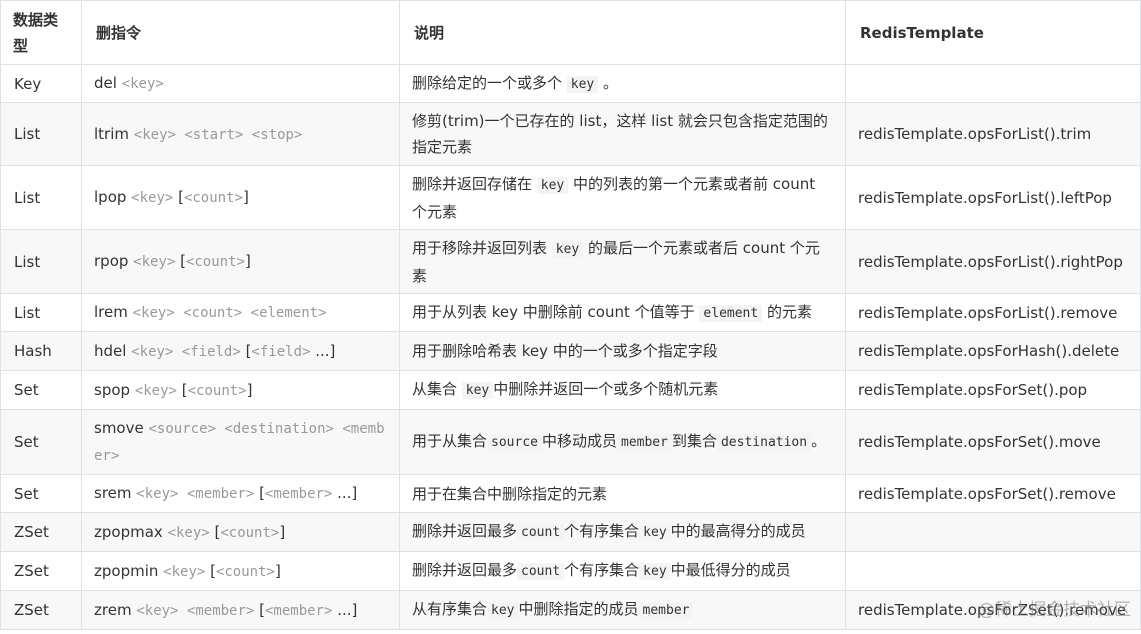 The width and height of the screenshot is (1141, 634). Describe the element at coordinates (993, 197) in the screenshot. I see `redistemplate-cell: redisTemplate.opsForList().leftPop` at that location.